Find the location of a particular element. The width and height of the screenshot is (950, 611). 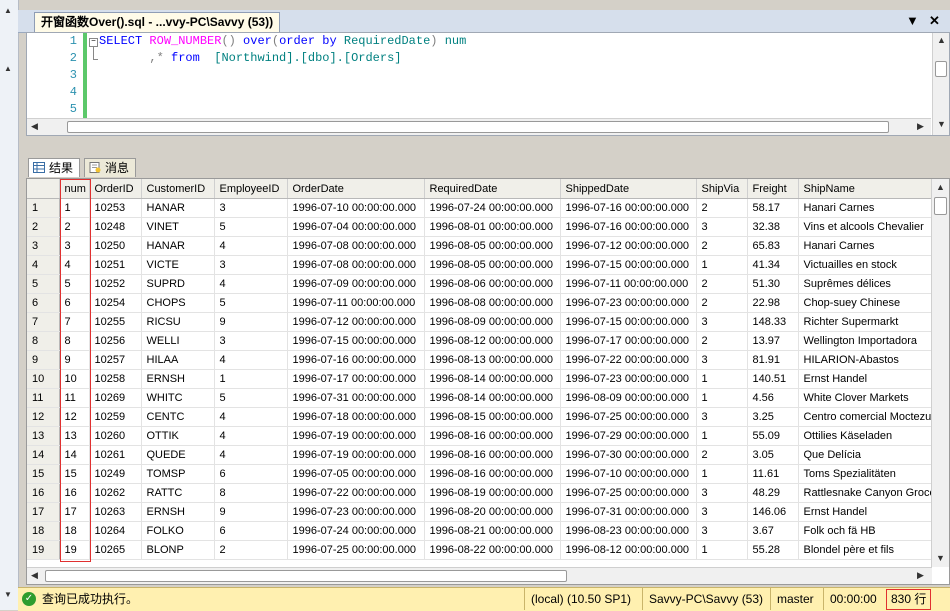

table-cell: 4 is located at coordinates (251, 417).